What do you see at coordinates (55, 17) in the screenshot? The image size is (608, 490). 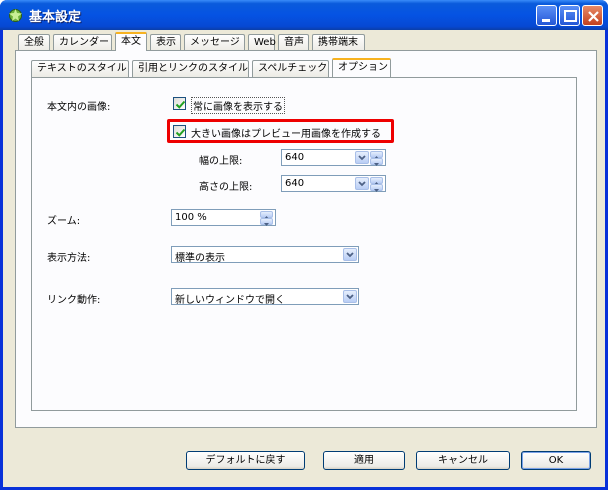 I see `window-title: 基本設定` at bounding box center [55, 17].